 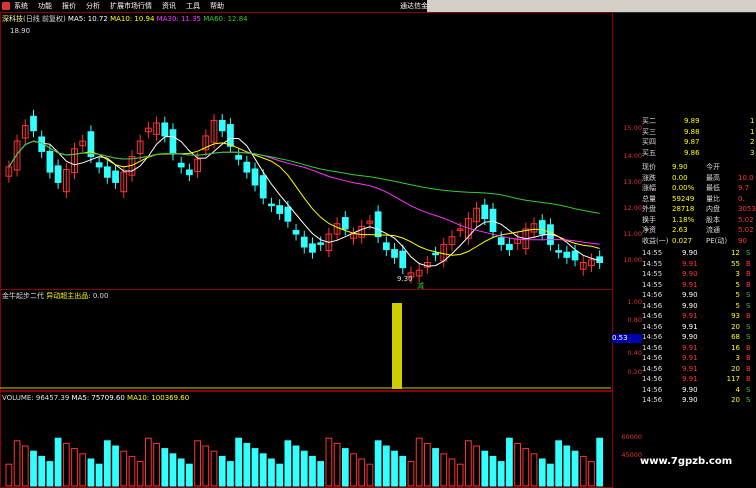 What do you see at coordinates (692, 142) in the screenshot?
I see `ask-price: 9.87` at bounding box center [692, 142].